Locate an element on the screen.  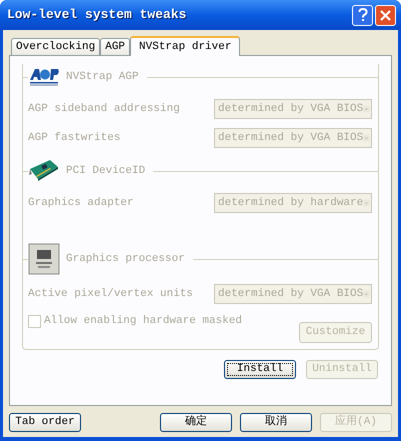
ok-button: 确定 is located at coordinates (196, 422).